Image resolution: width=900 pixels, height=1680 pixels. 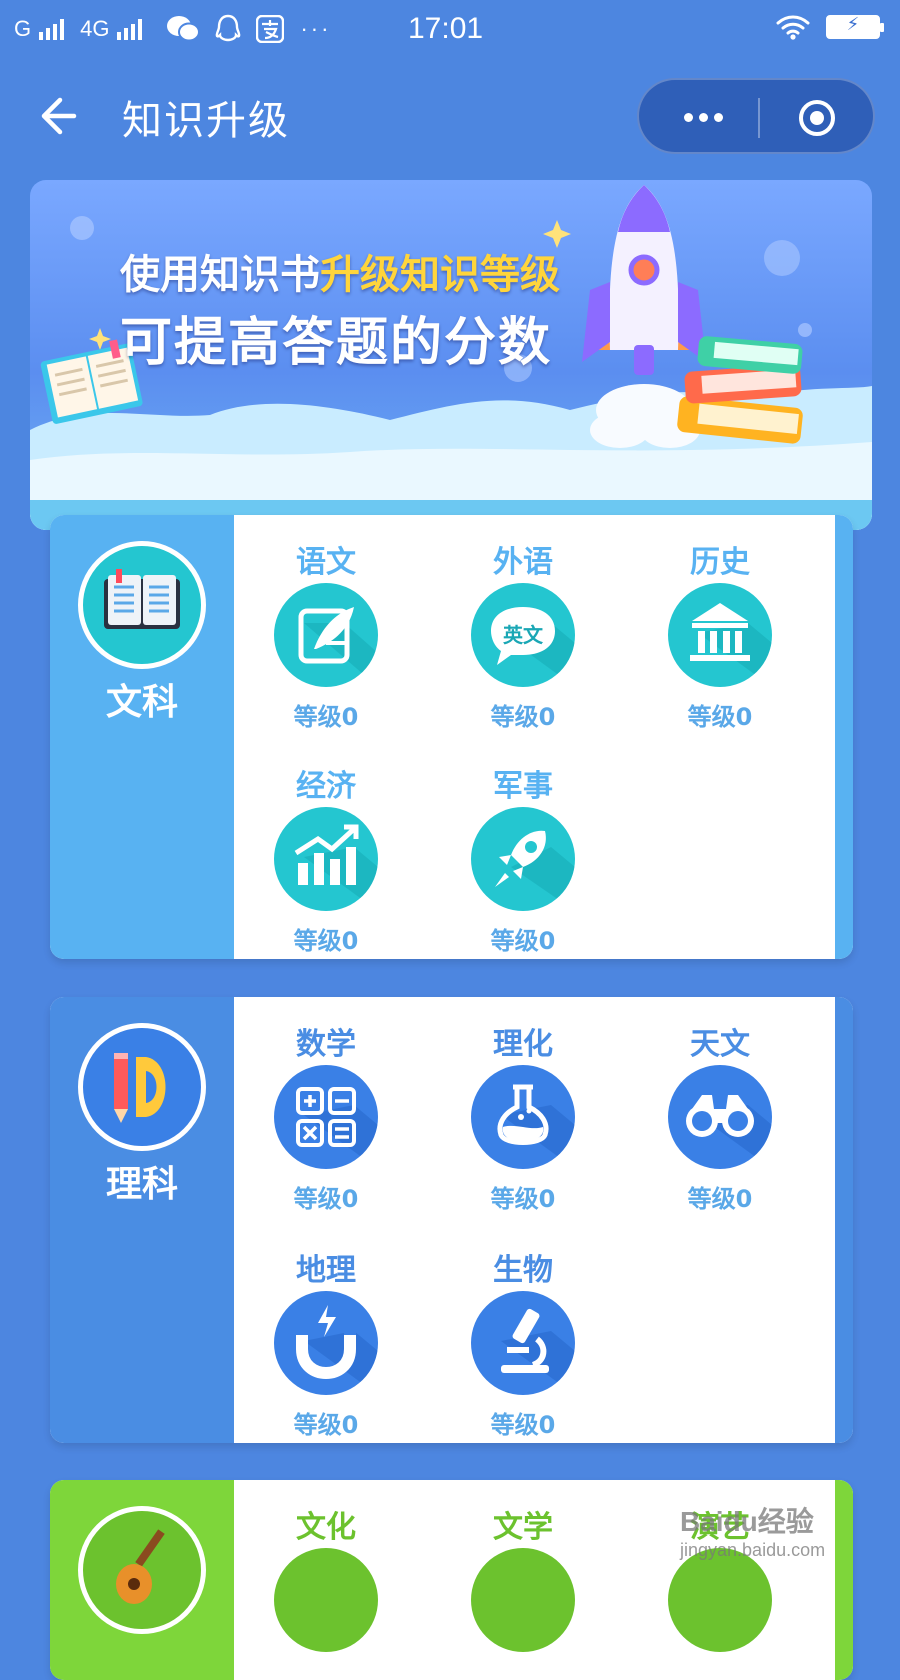 What do you see at coordinates (60, 116) in the screenshot?
I see `back-arrow-icon` at bounding box center [60, 116].